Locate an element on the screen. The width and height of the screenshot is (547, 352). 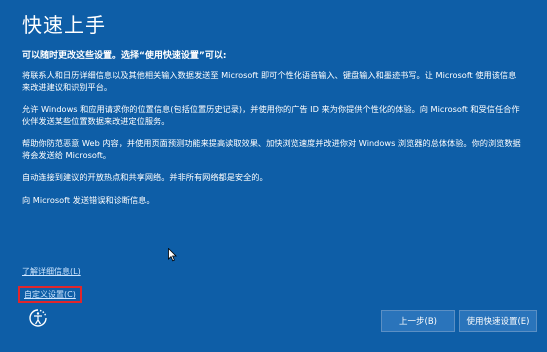
use-express-settings-button: 使用快速设置(E) is located at coordinates (498, 321).